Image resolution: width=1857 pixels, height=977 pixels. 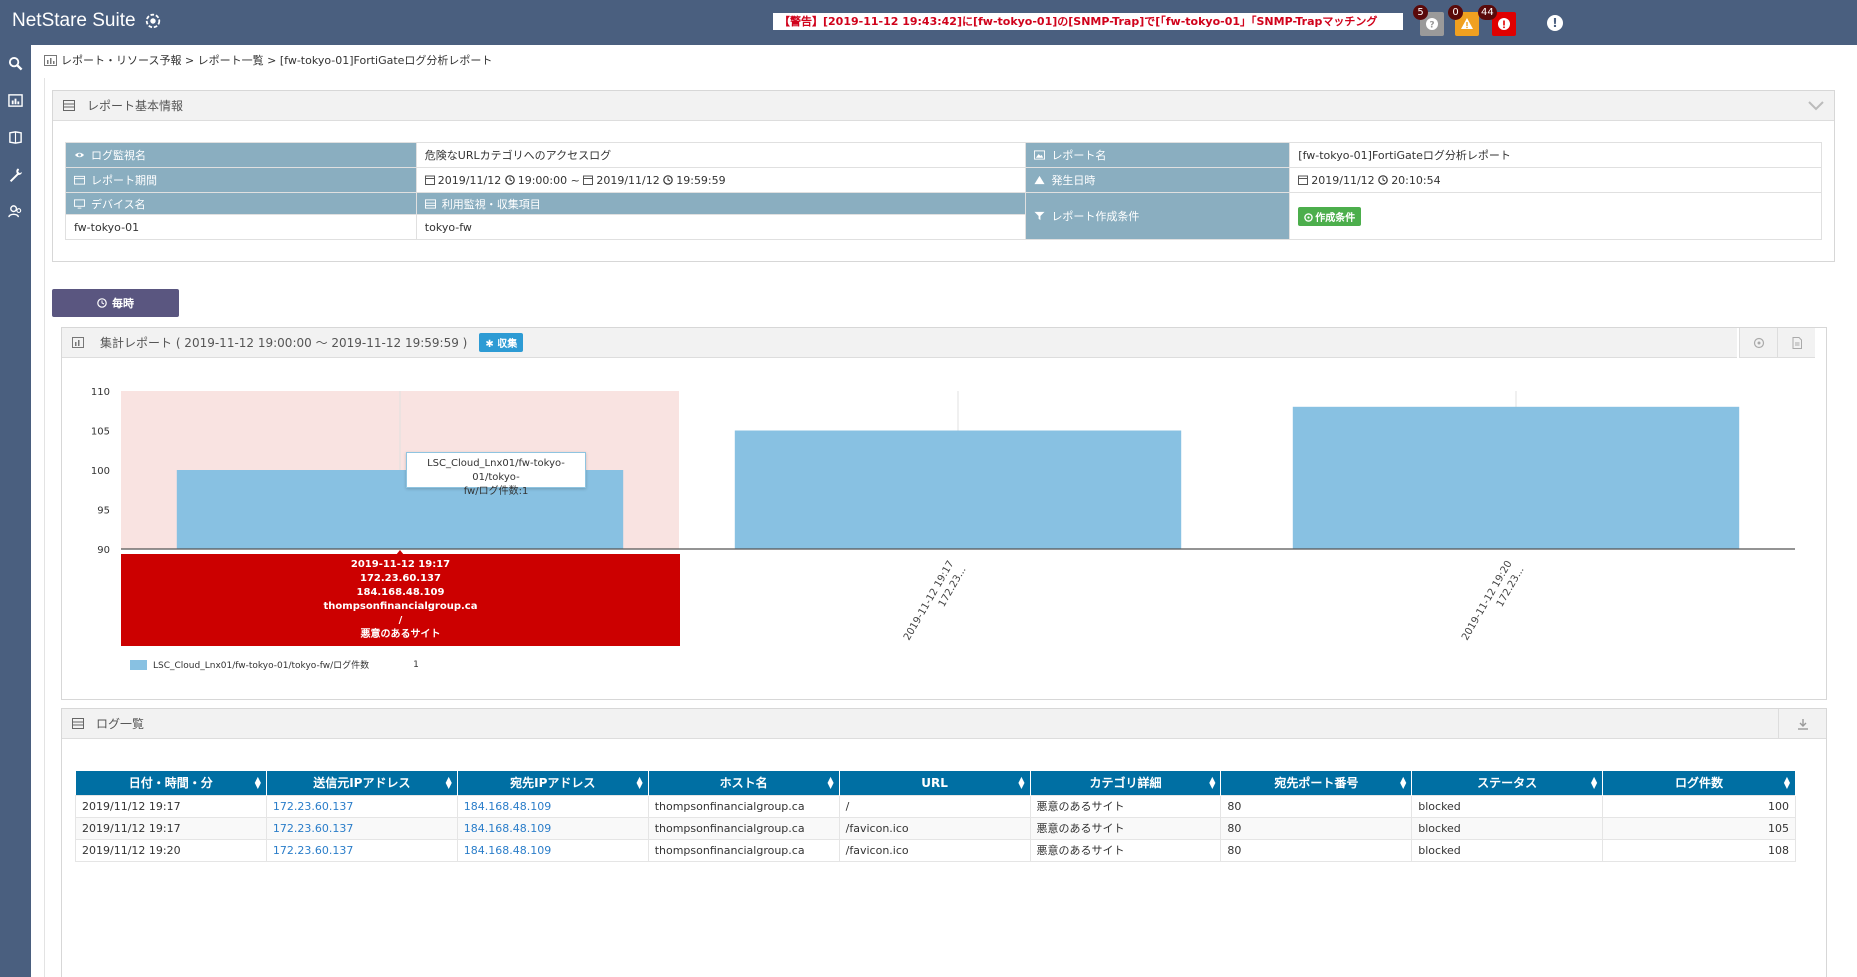 What do you see at coordinates (100, 392) in the screenshot?
I see `y-tick-label: 110` at bounding box center [100, 392].